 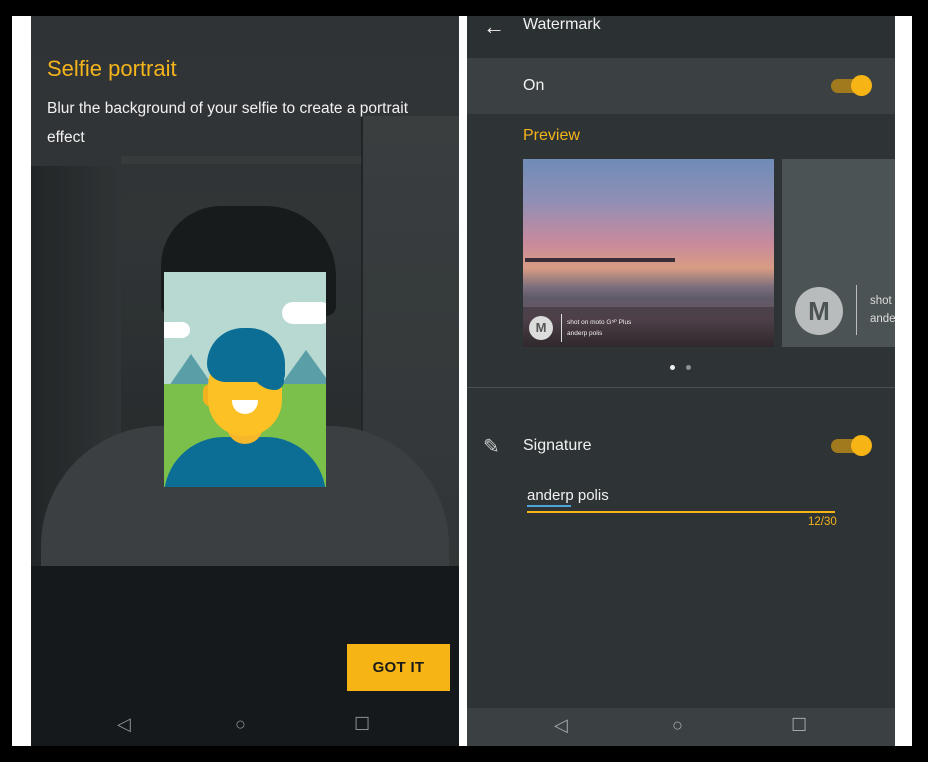 I want to click on pier-shape, so click(x=600, y=260).